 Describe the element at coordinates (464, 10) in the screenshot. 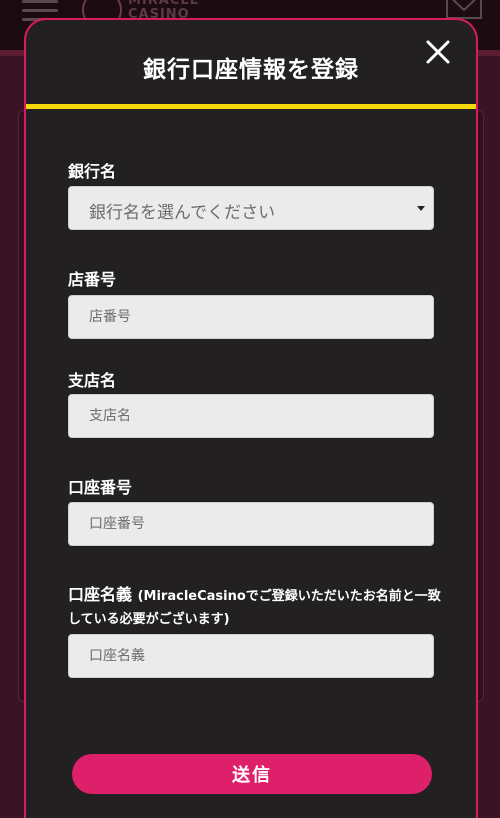

I see `mail-icon` at that location.